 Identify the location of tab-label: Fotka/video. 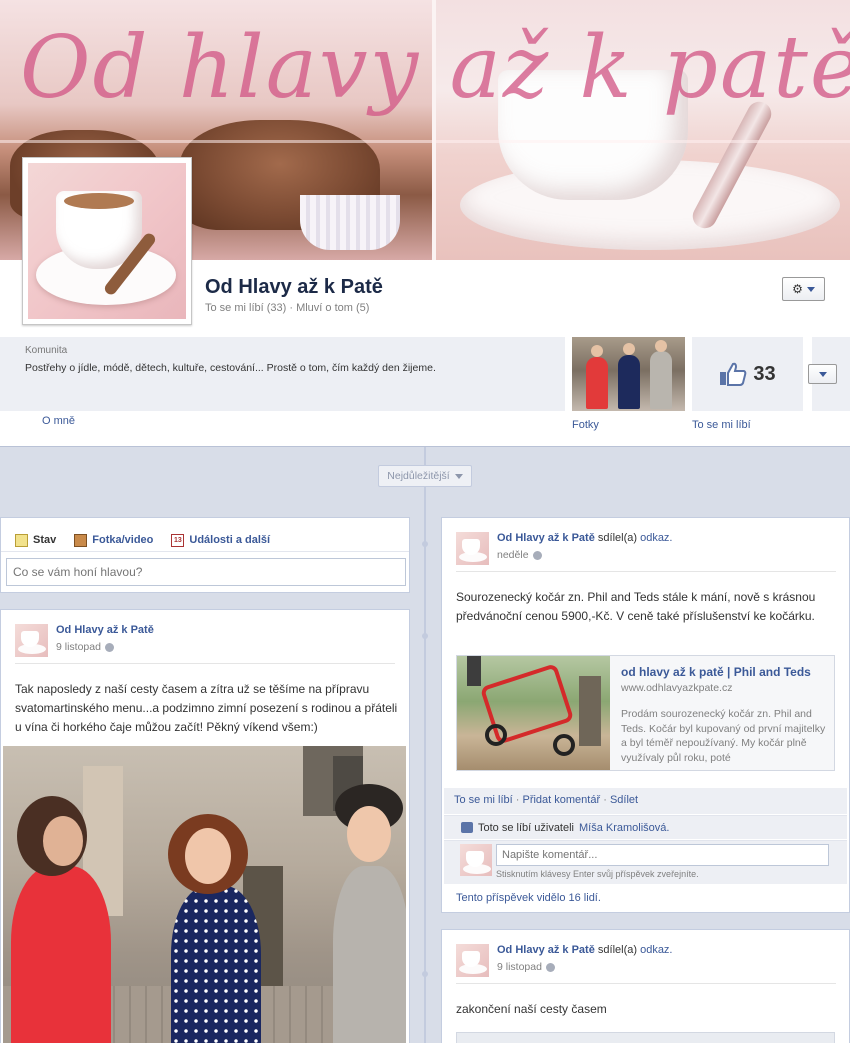
(123, 540).